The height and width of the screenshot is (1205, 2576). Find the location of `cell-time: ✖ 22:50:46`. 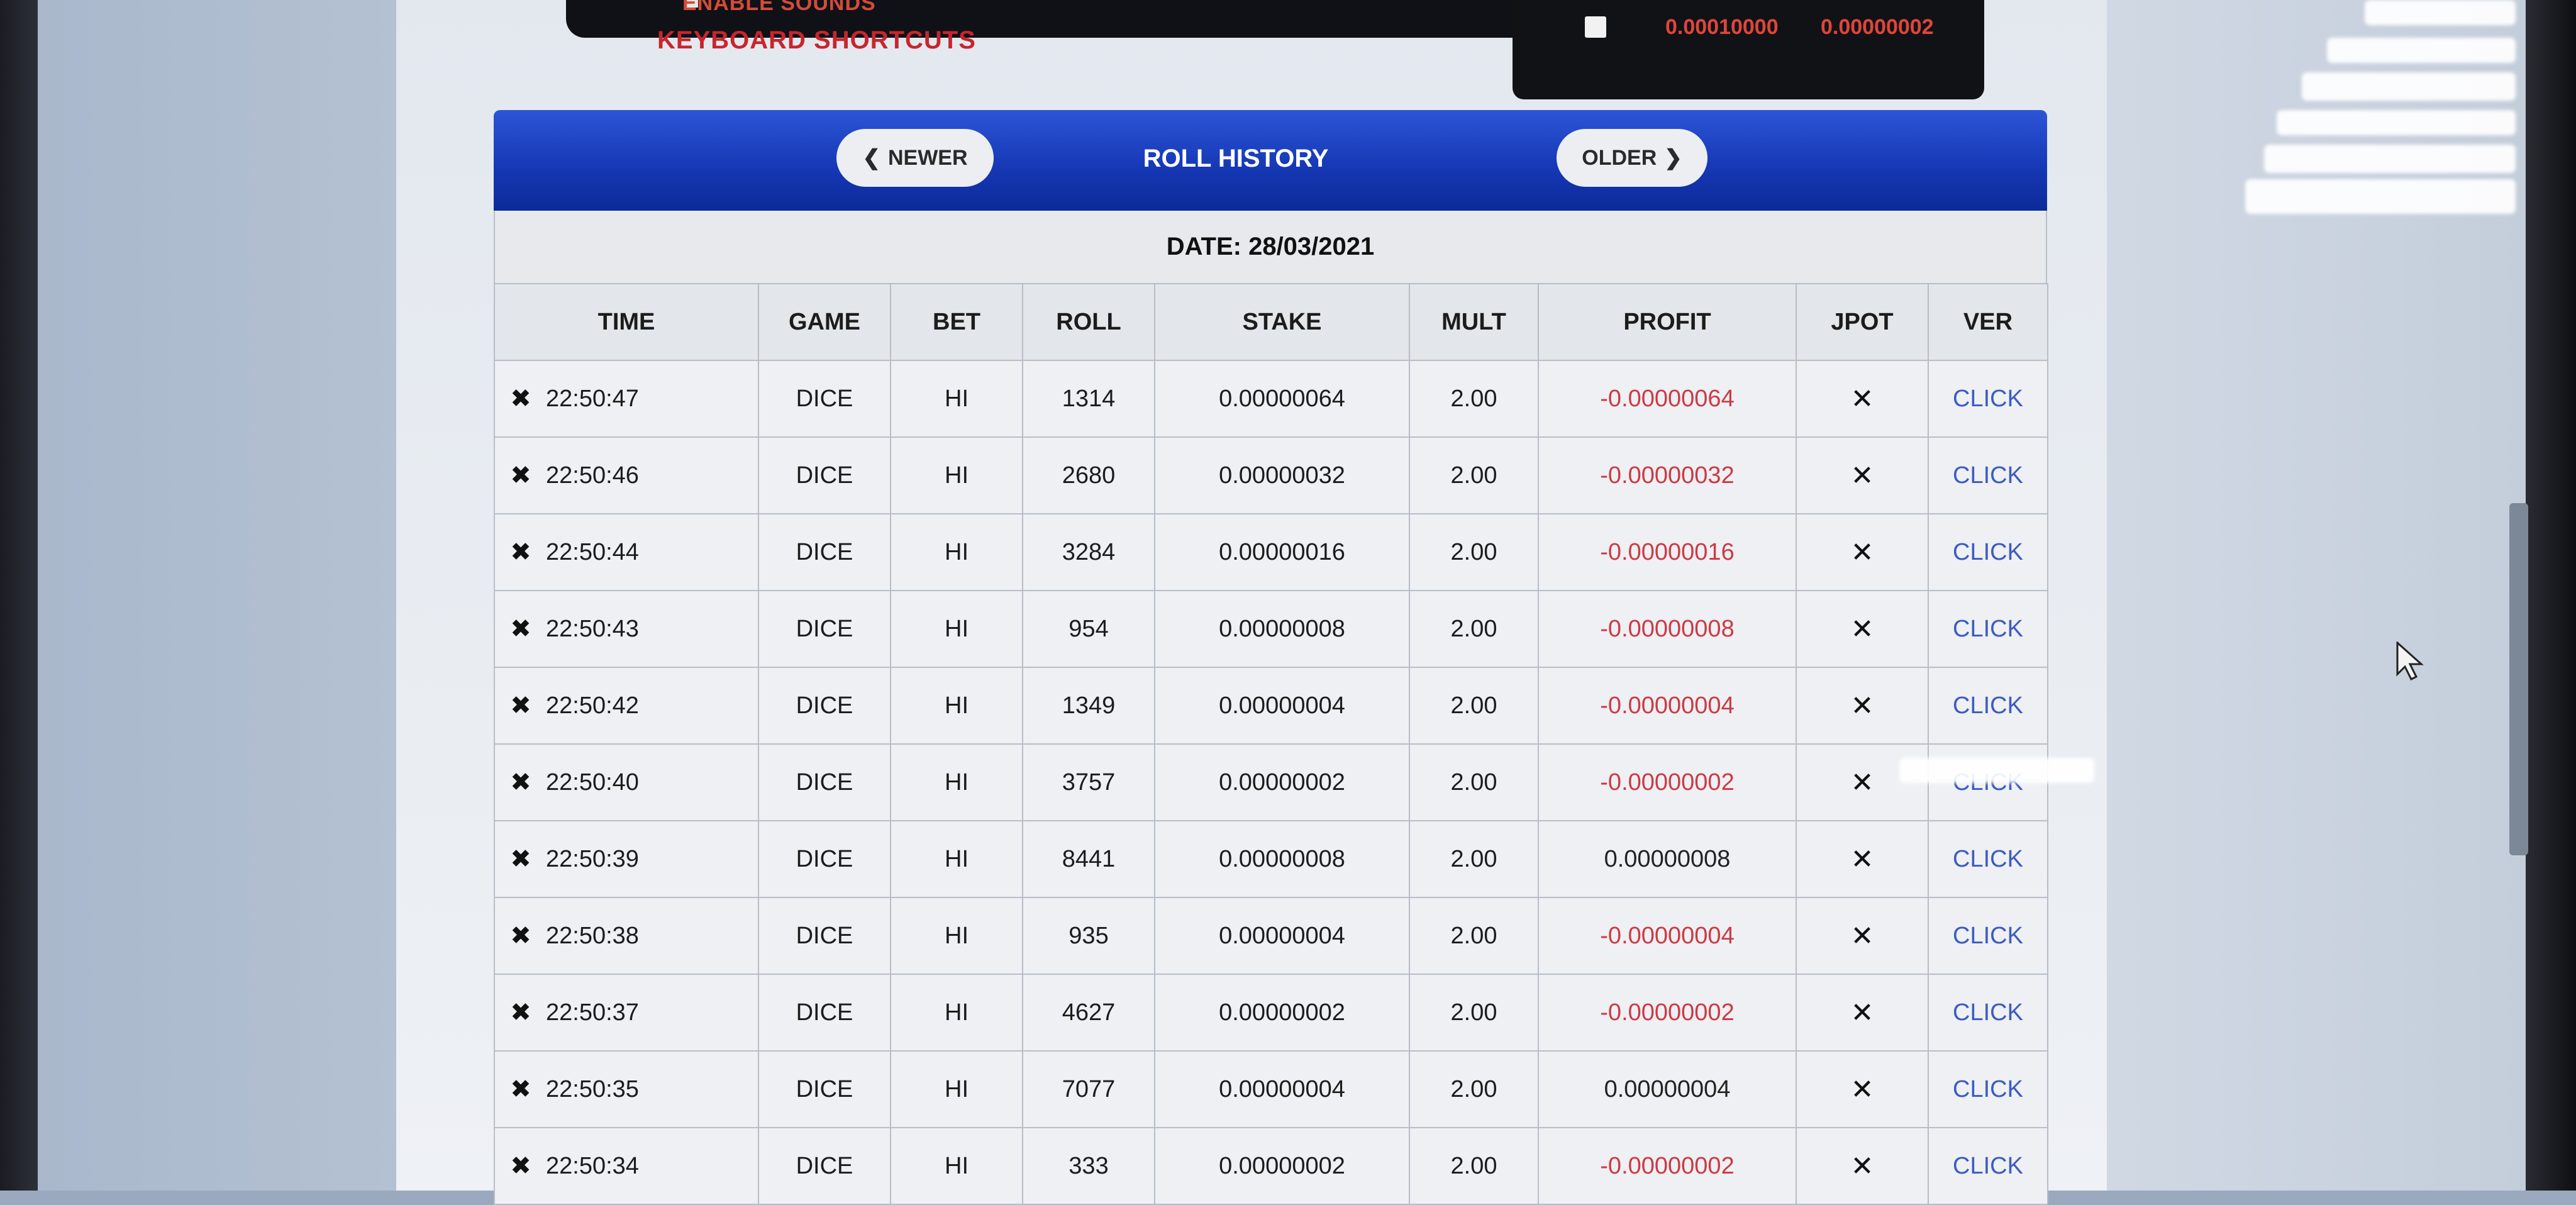

cell-time: ✖ 22:50:46 is located at coordinates (626, 475).